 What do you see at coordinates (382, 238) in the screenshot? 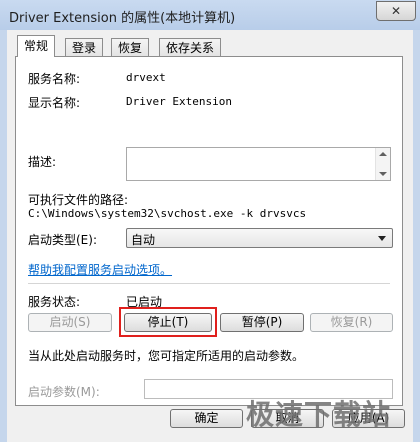
I see `dropdown-arrow-icon` at bounding box center [382, 238].